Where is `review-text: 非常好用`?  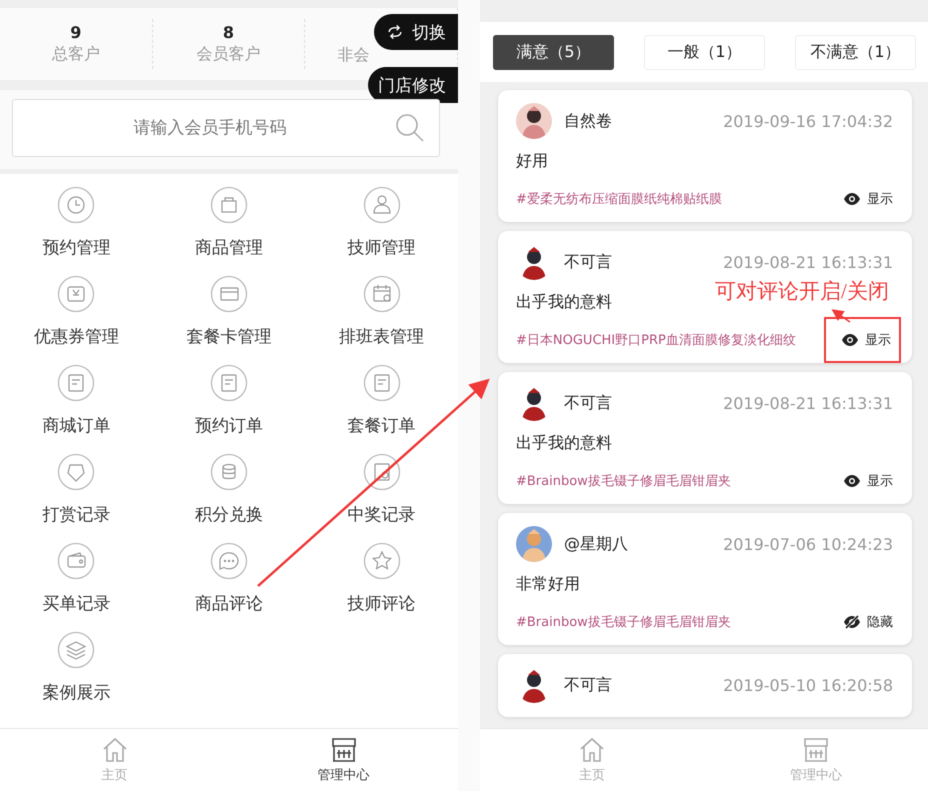 review-text: 非常好用 is located at coordinates (548, 584).